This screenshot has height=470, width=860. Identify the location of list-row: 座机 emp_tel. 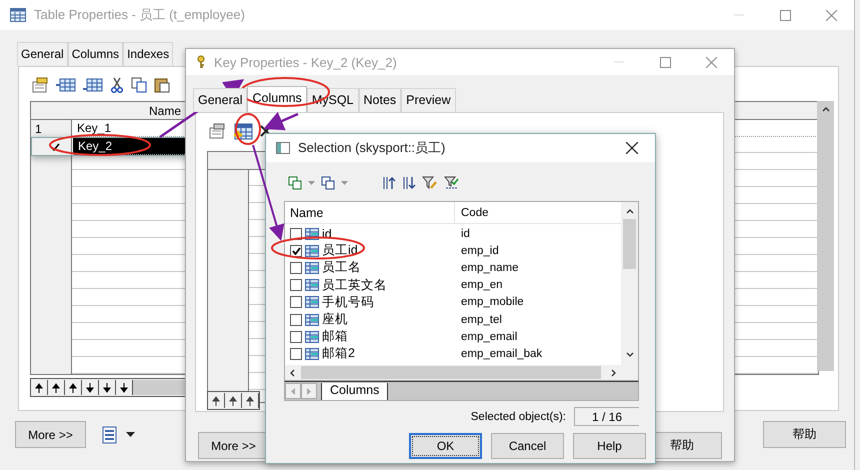
(453, 319).